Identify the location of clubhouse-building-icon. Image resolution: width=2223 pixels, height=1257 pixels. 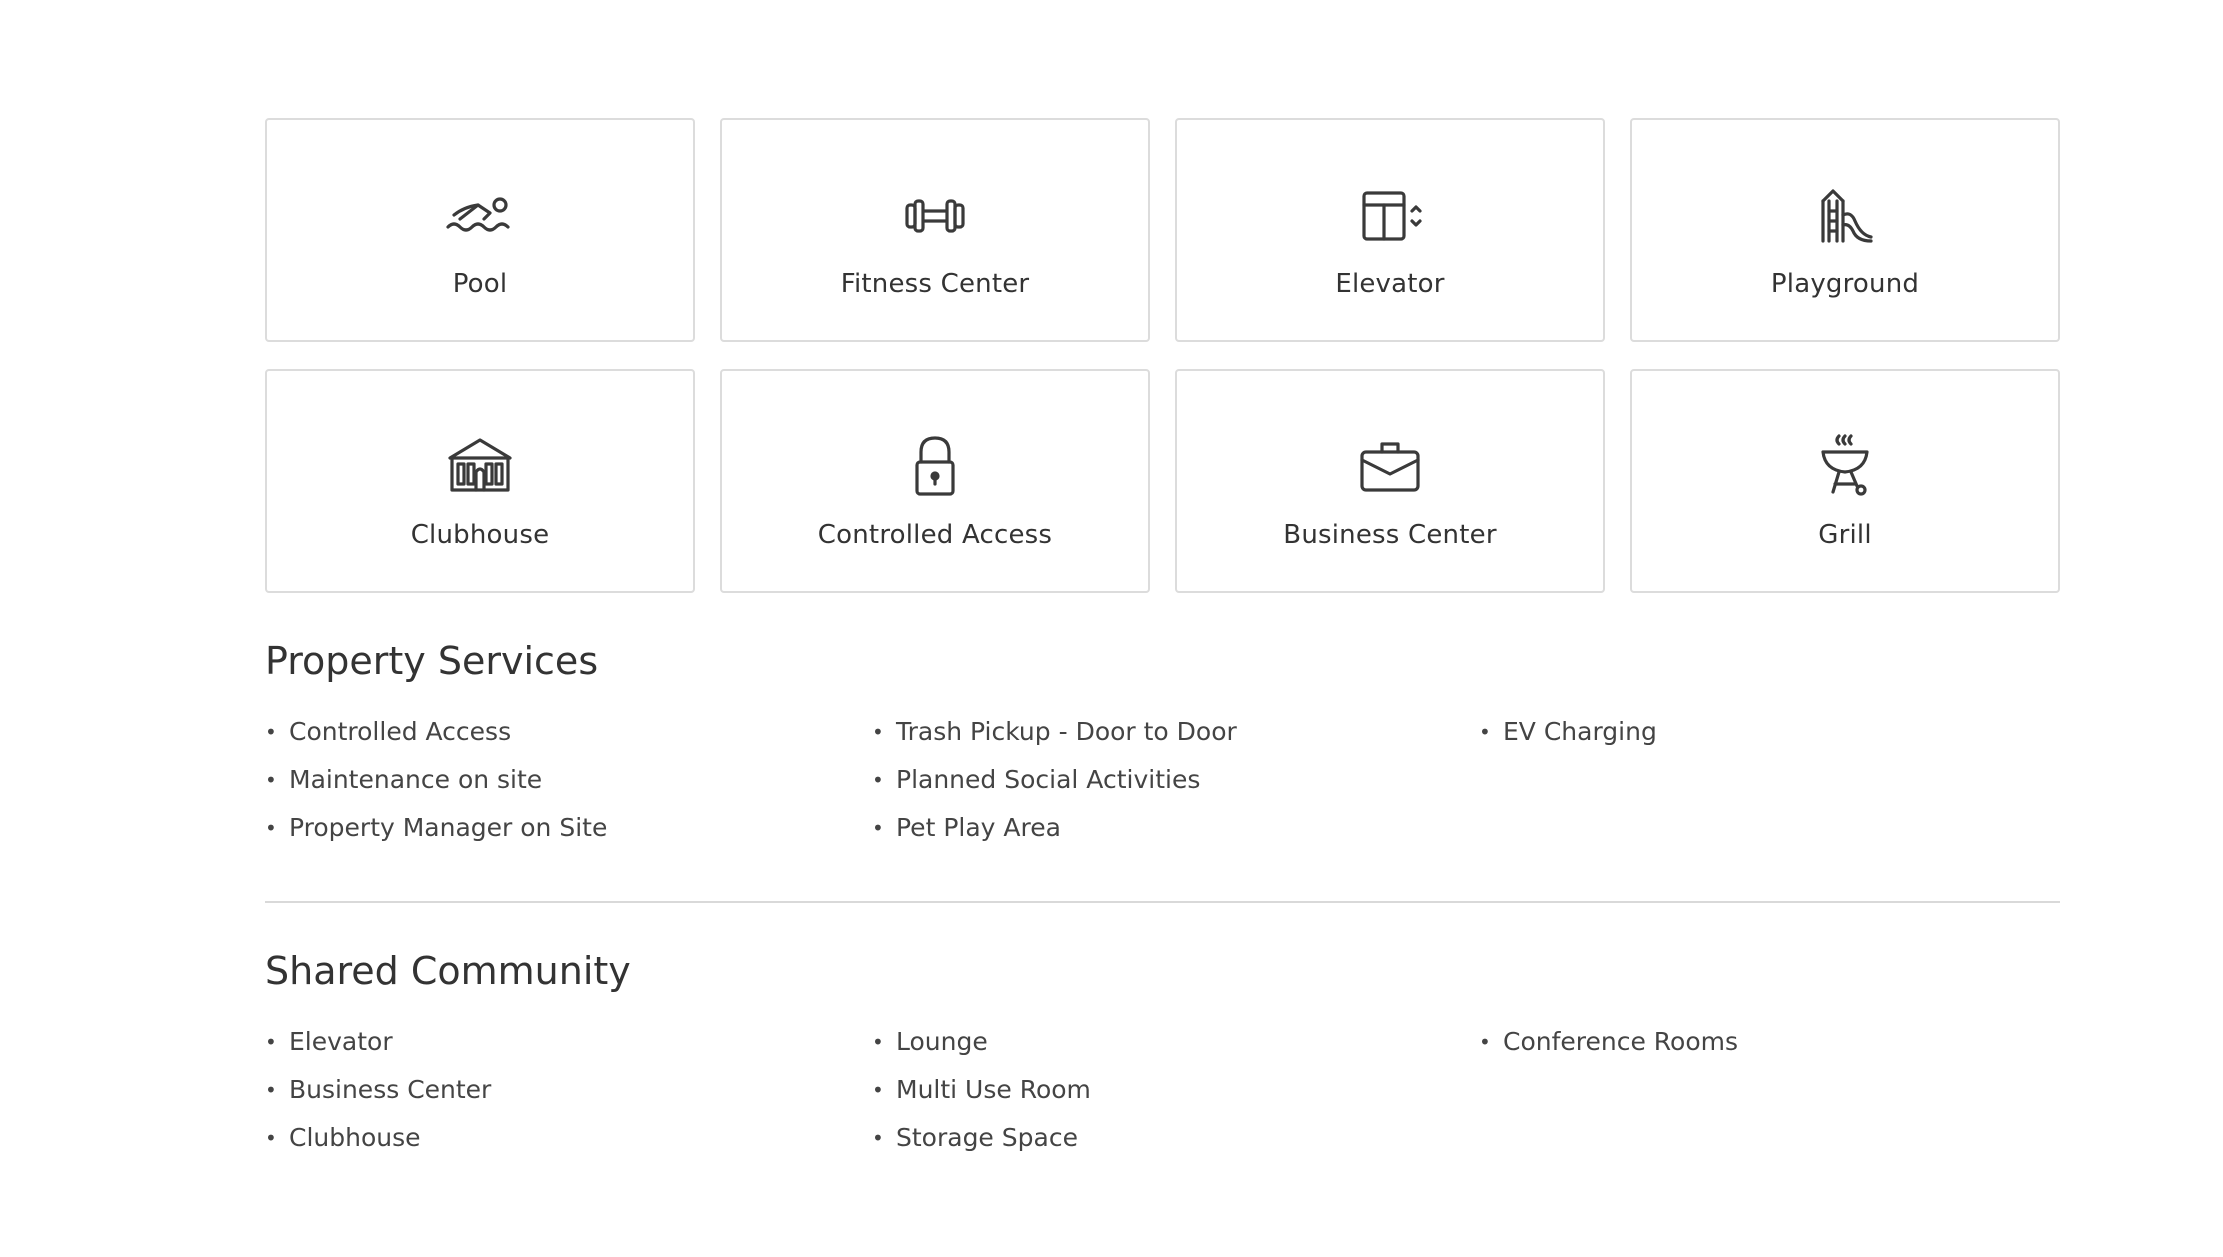
(480, 466).